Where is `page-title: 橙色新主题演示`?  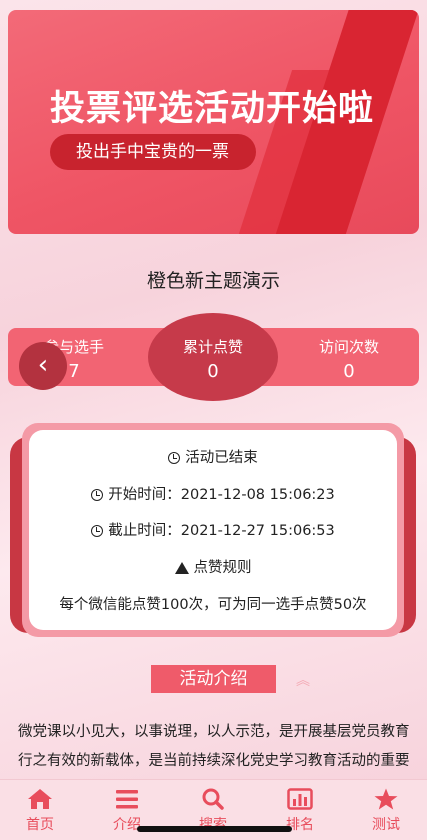 page-title: 橙色新主题演示 is located at coordinates (213, 281).